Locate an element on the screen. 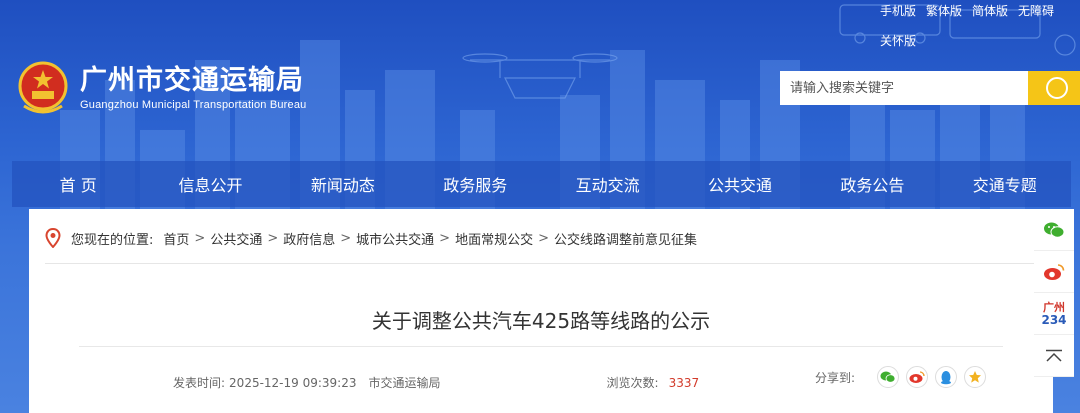 The image size is (1080, 413). back-to-top-button is located at coordinates (1054, 356).